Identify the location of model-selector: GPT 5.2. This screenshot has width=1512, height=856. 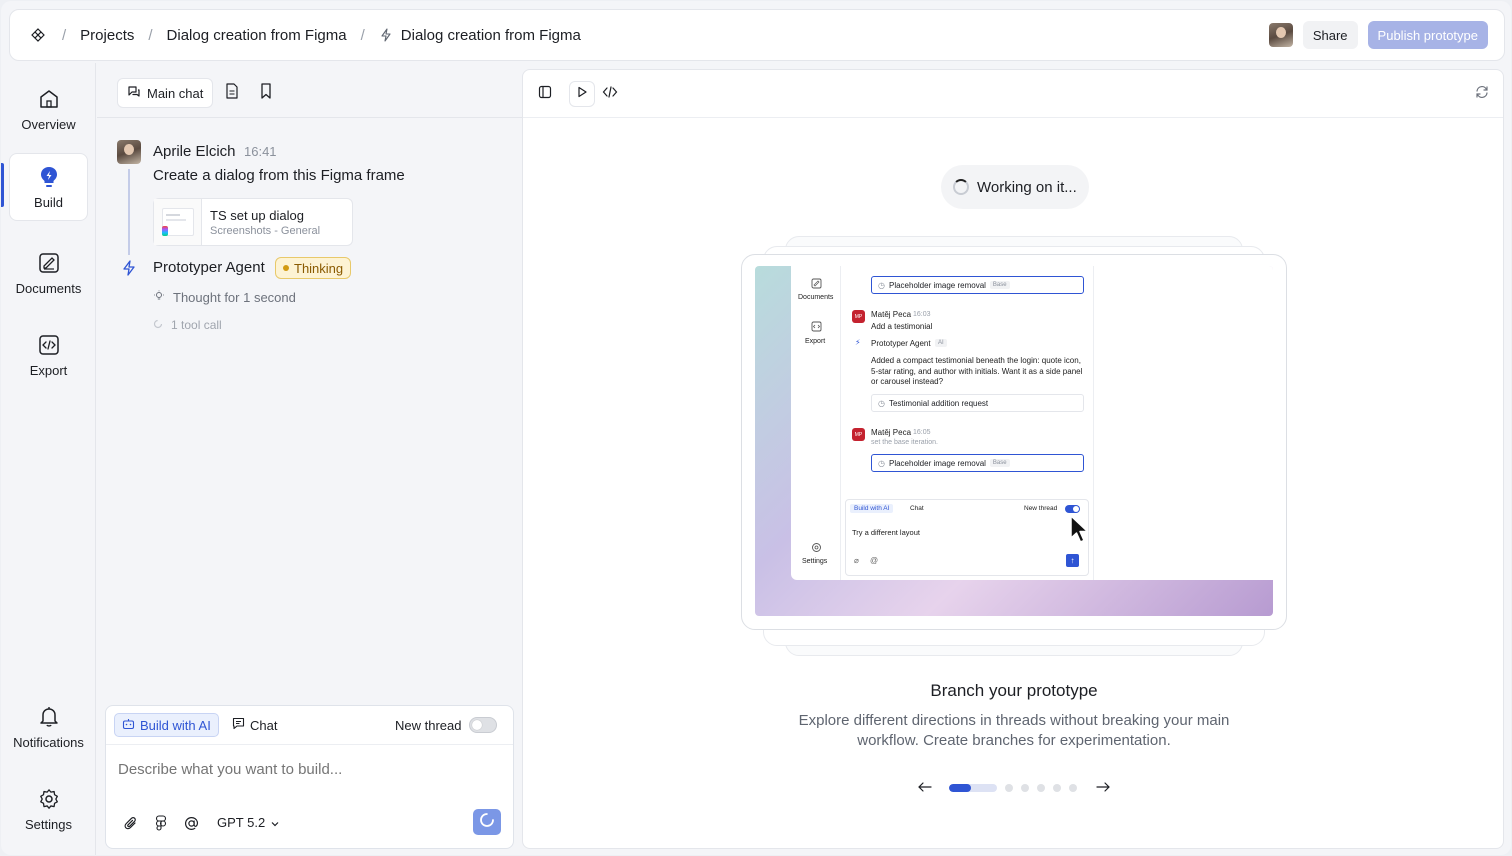
(248, 822).